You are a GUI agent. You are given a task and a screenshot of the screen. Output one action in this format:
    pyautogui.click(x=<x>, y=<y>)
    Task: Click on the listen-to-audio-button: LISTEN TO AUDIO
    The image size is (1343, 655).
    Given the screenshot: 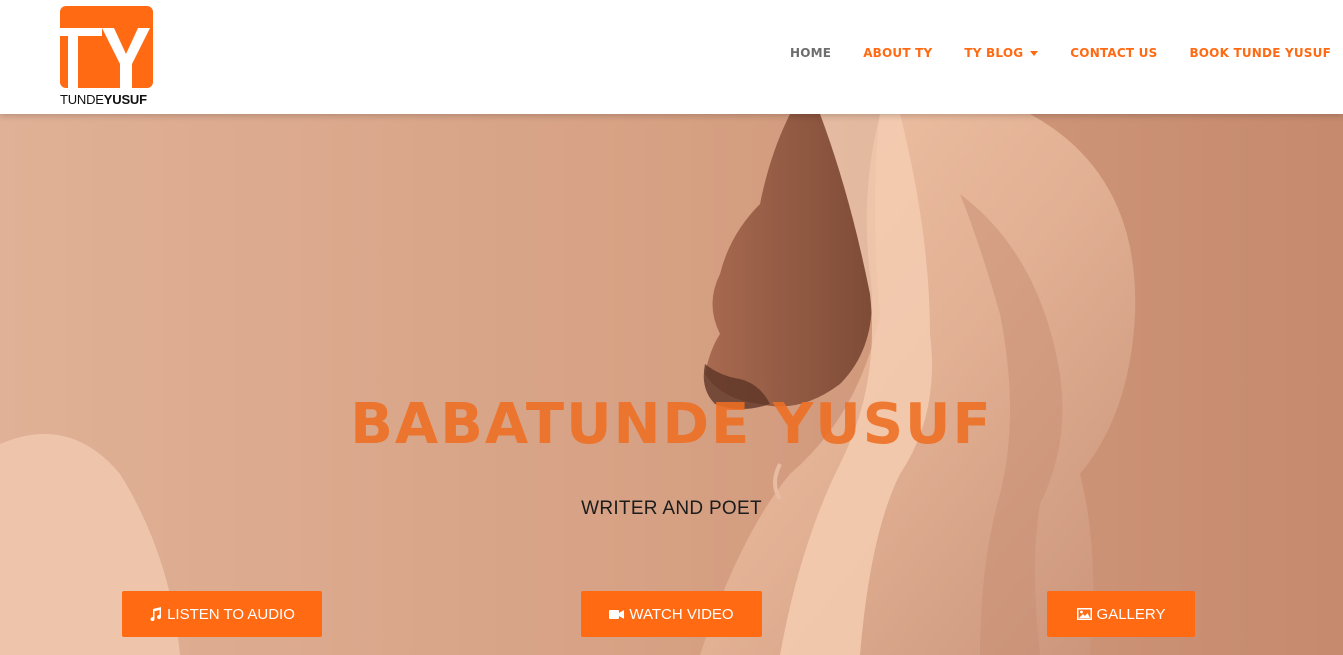 What is the action you would take?
    pyautogui.click(x=222, y=614)
    